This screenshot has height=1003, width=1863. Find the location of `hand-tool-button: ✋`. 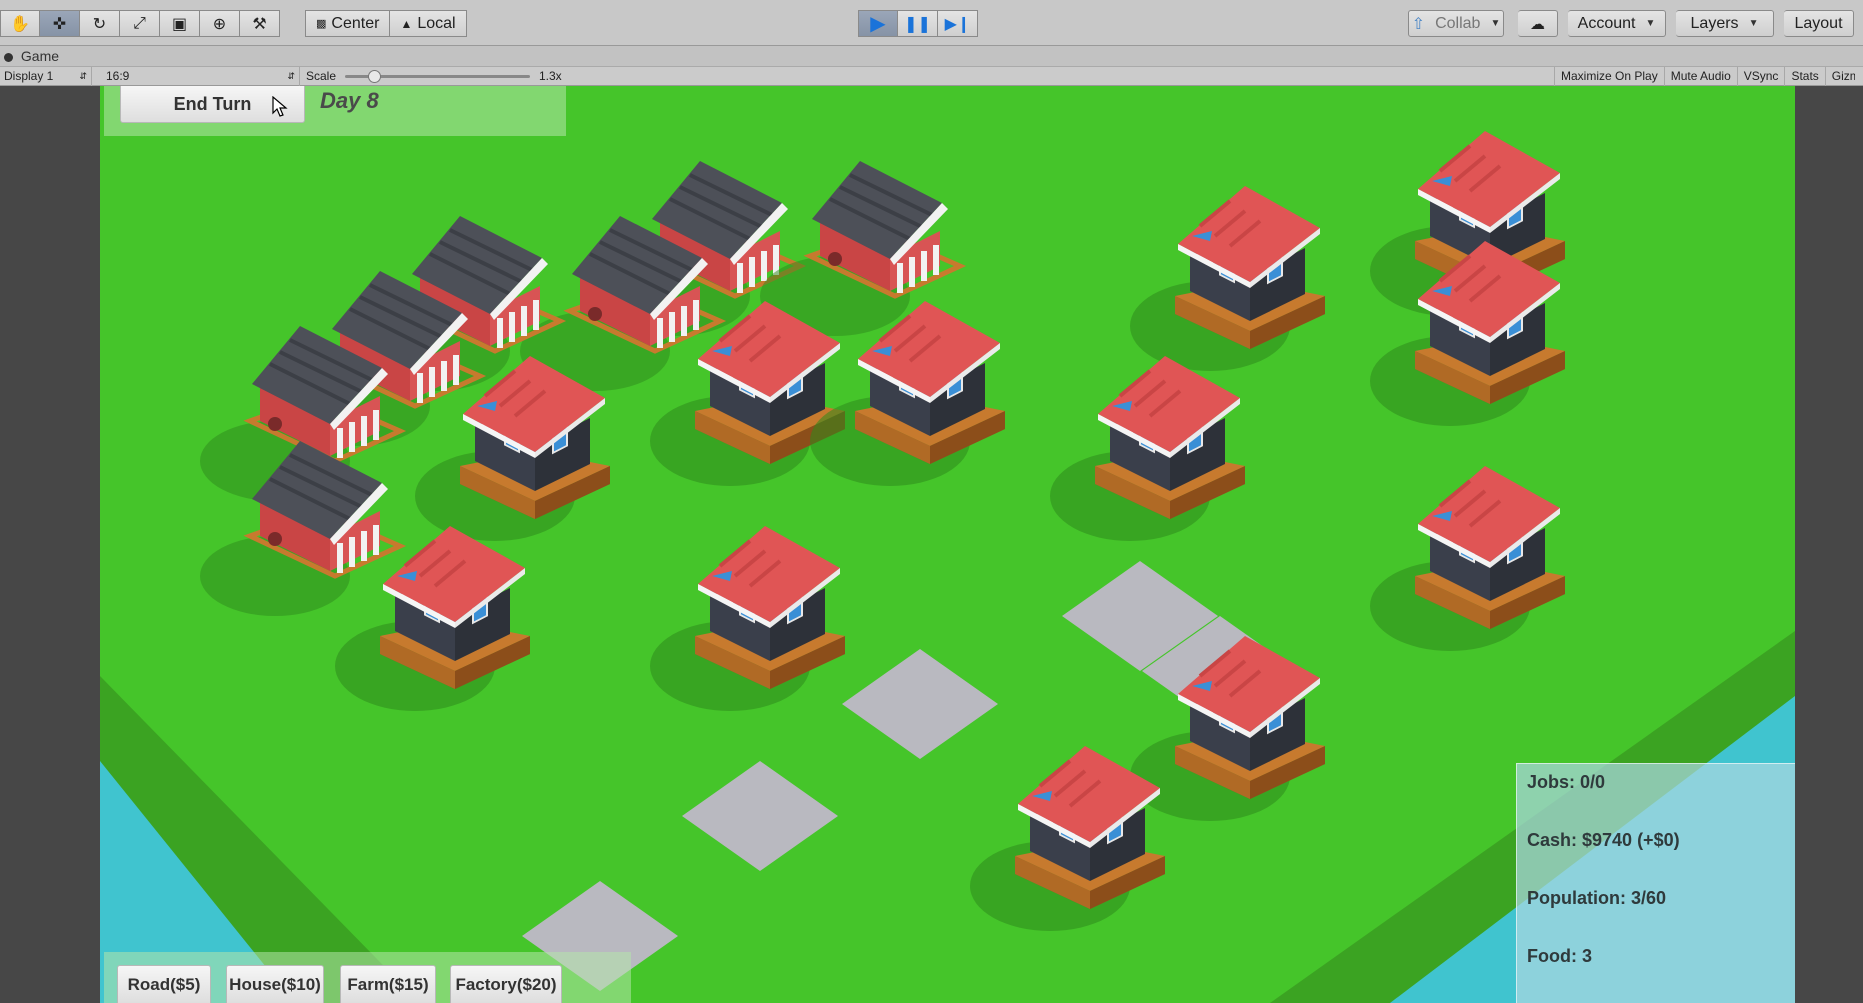

hand-tool-button: ✋ is located at coordinates (20, 23).